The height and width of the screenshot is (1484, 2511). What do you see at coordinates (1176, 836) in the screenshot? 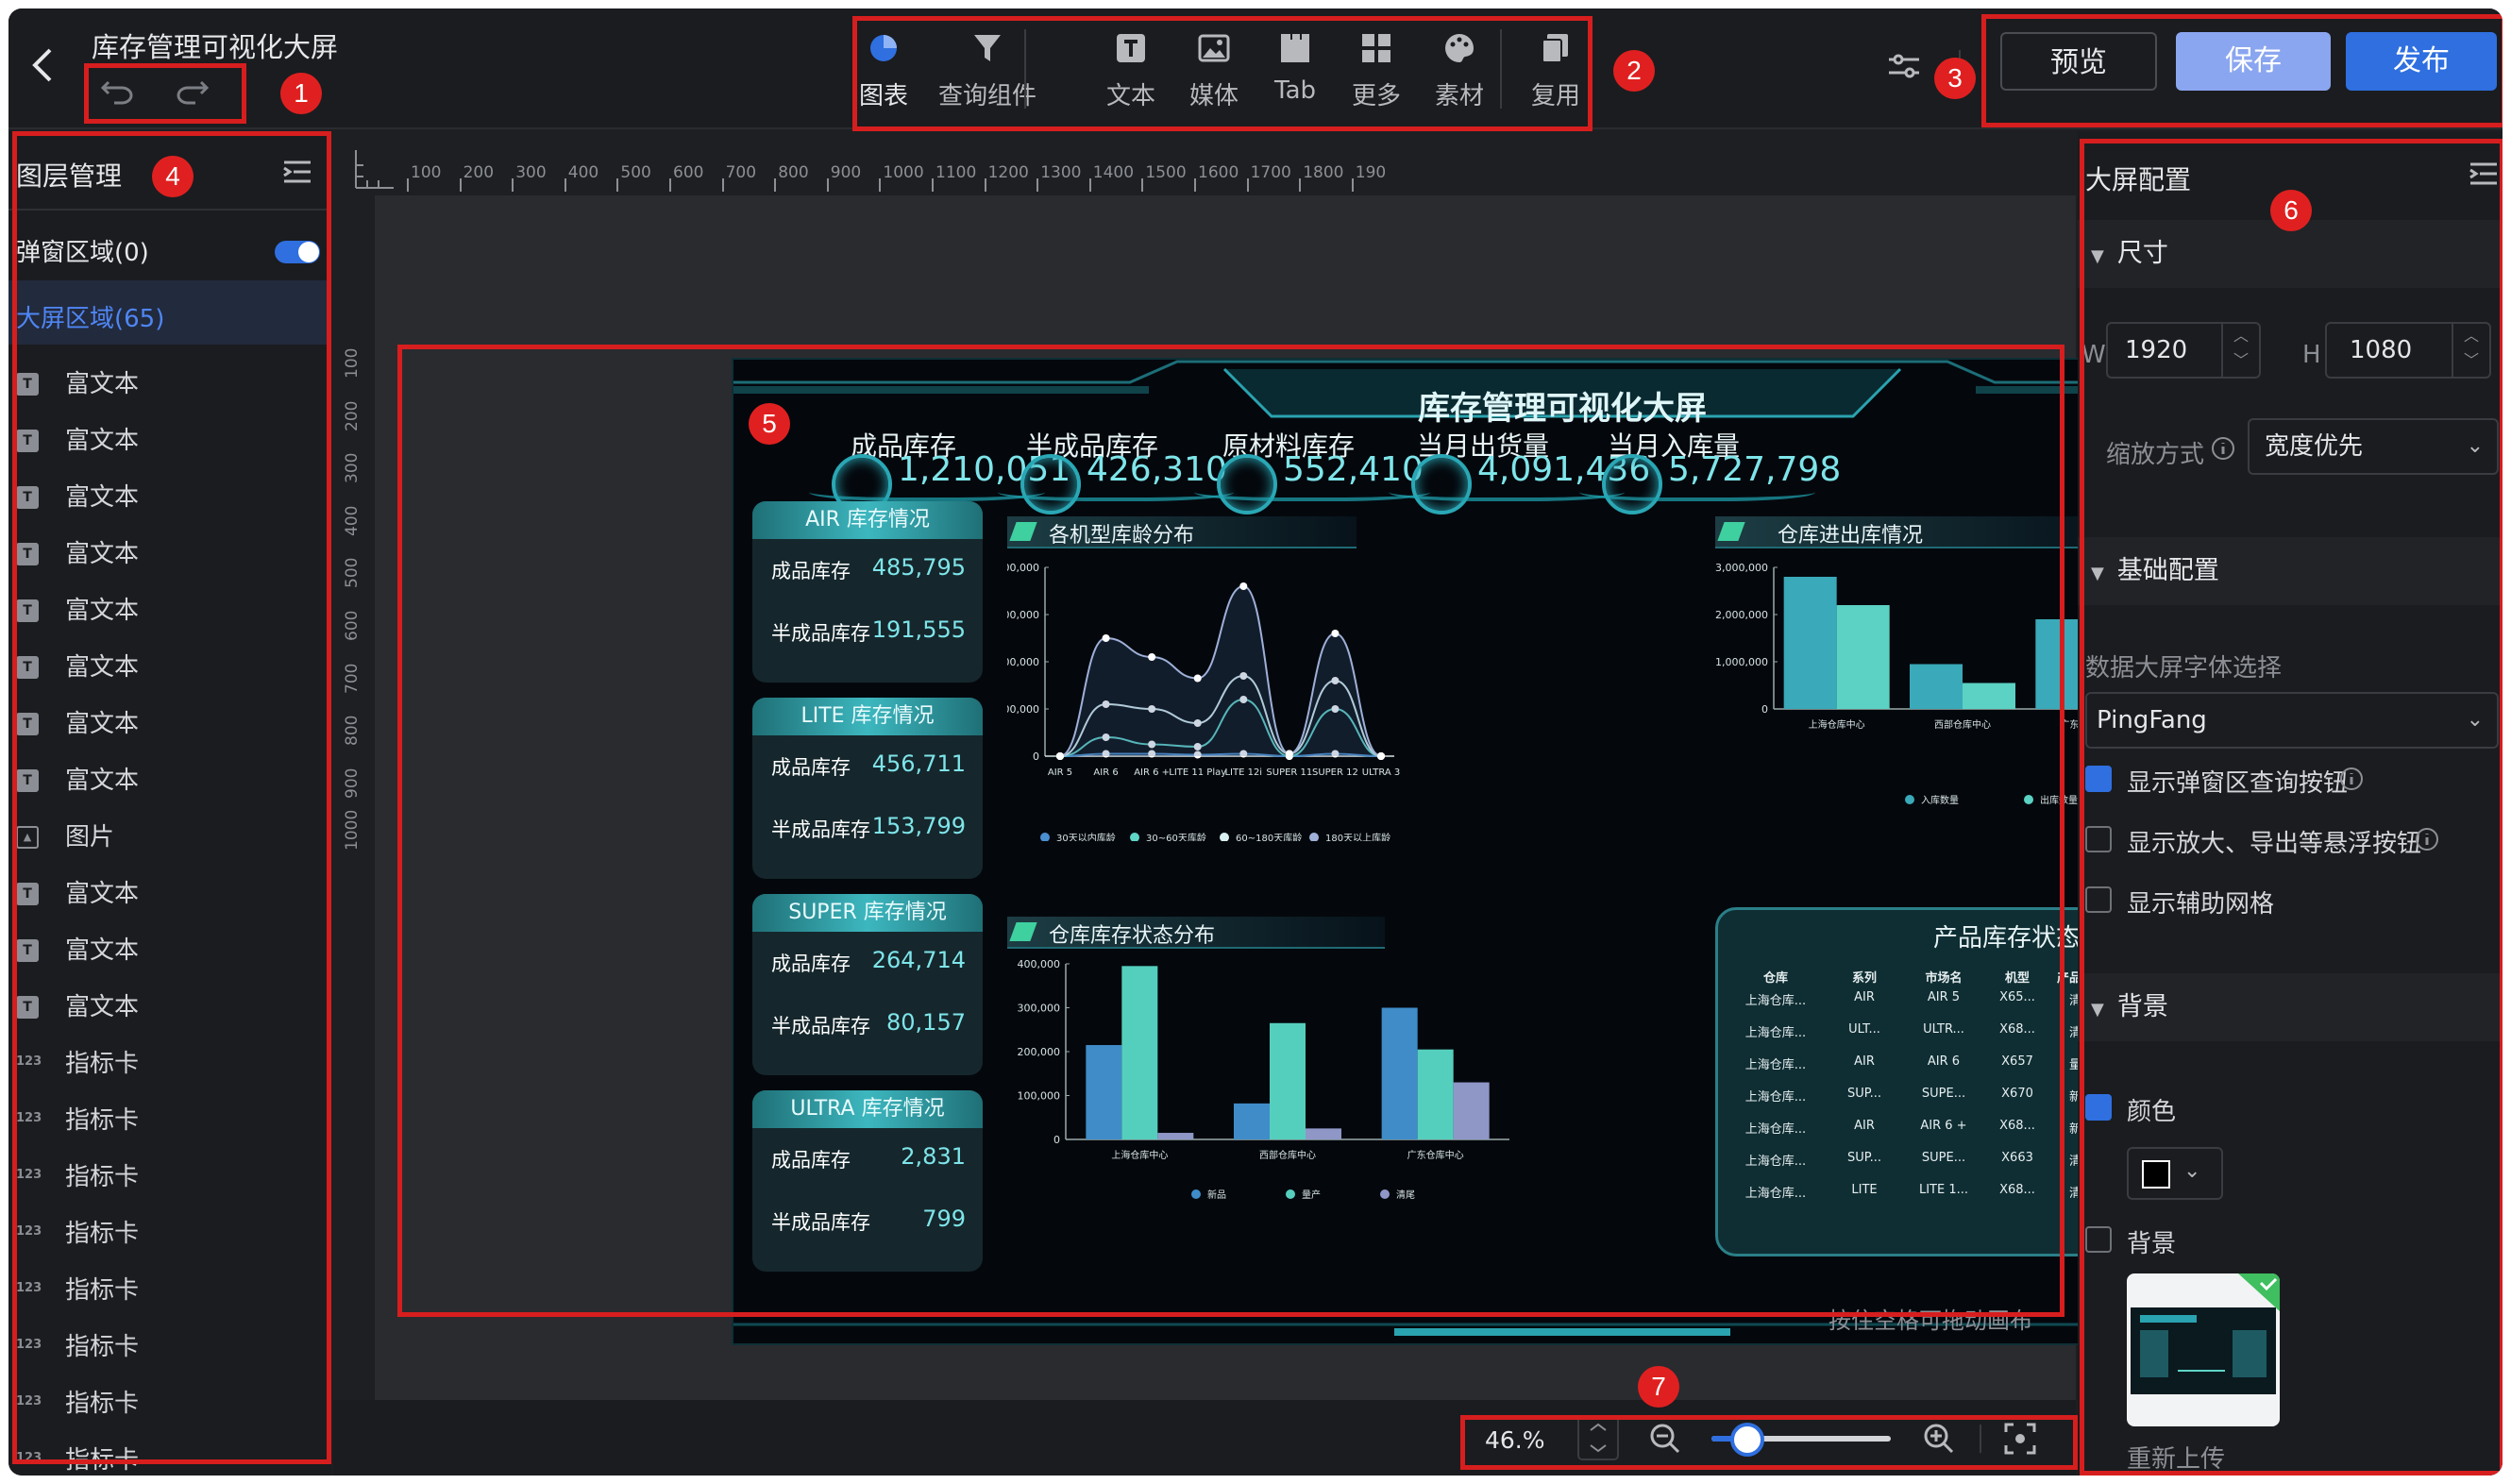
I see `legend-label: 30~60天库龄` at bounding box center [1176, 836].